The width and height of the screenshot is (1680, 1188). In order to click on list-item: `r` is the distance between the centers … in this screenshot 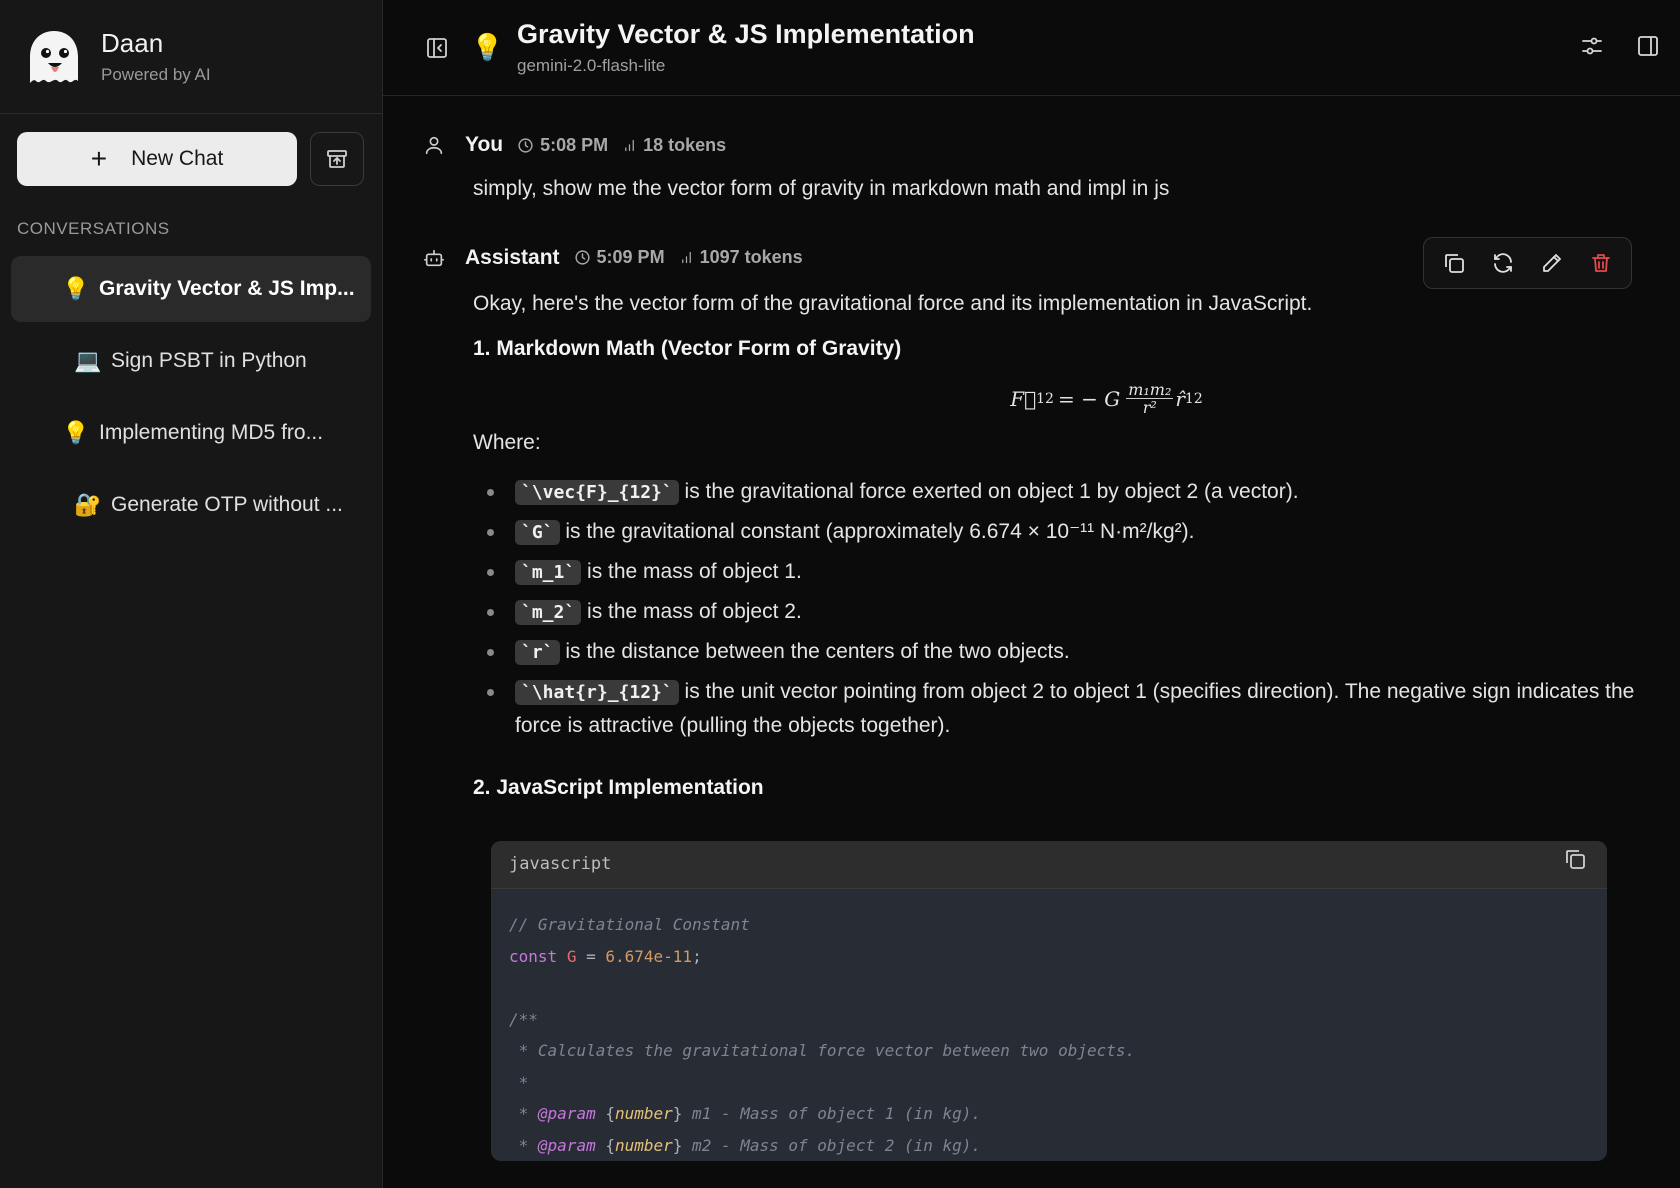, I will do `click(1076, 652)`.